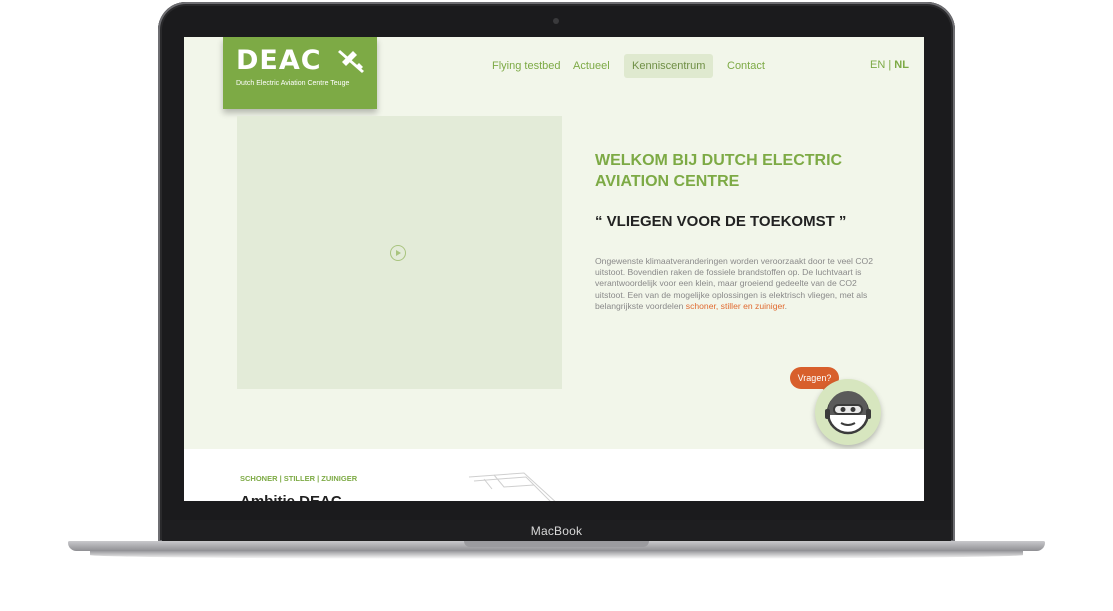 Image resolution: width=1113 pixels, height=611 pixels. I want to click on laptop-notch, so click(556, 544).